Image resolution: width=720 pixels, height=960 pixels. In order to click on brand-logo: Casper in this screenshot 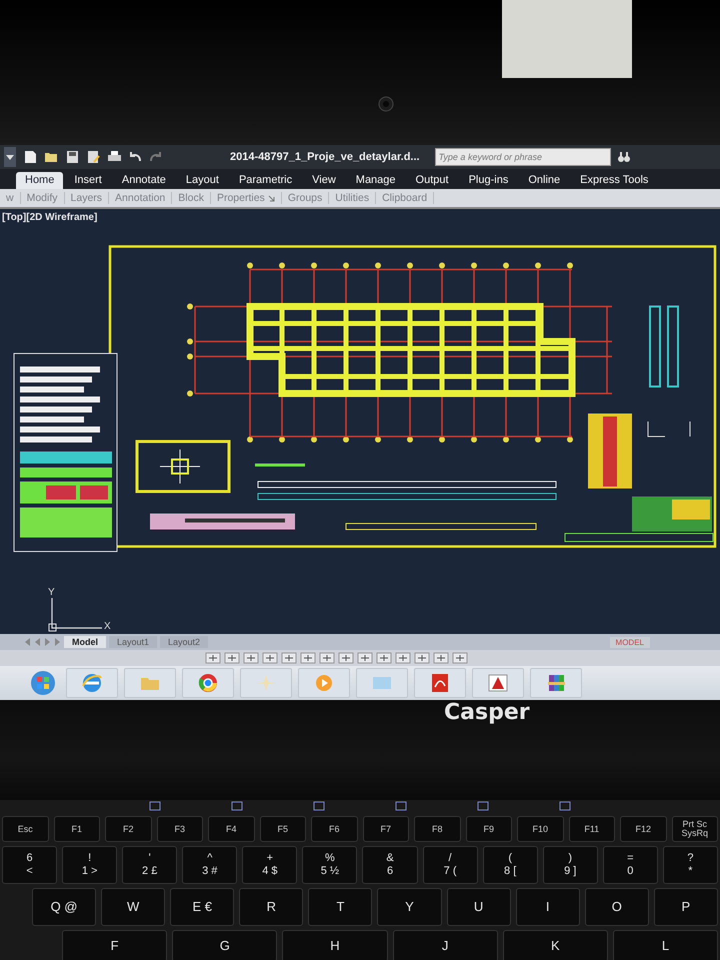, I will do `click(487, 713)`.